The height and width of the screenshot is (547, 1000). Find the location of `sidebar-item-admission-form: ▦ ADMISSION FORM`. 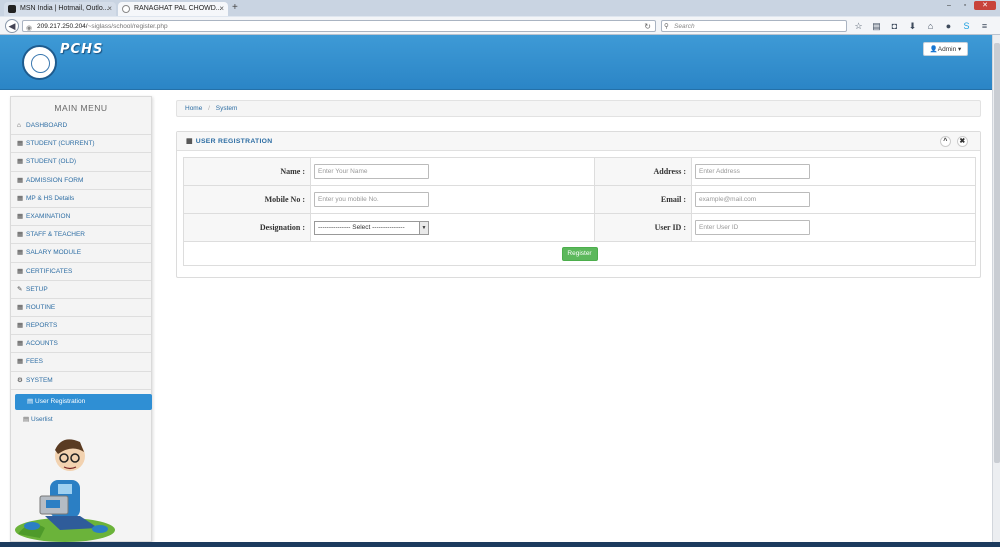

sidebar-item-admission-form: ▦ ADMISSION FORM is located at coordinates (81, 181).